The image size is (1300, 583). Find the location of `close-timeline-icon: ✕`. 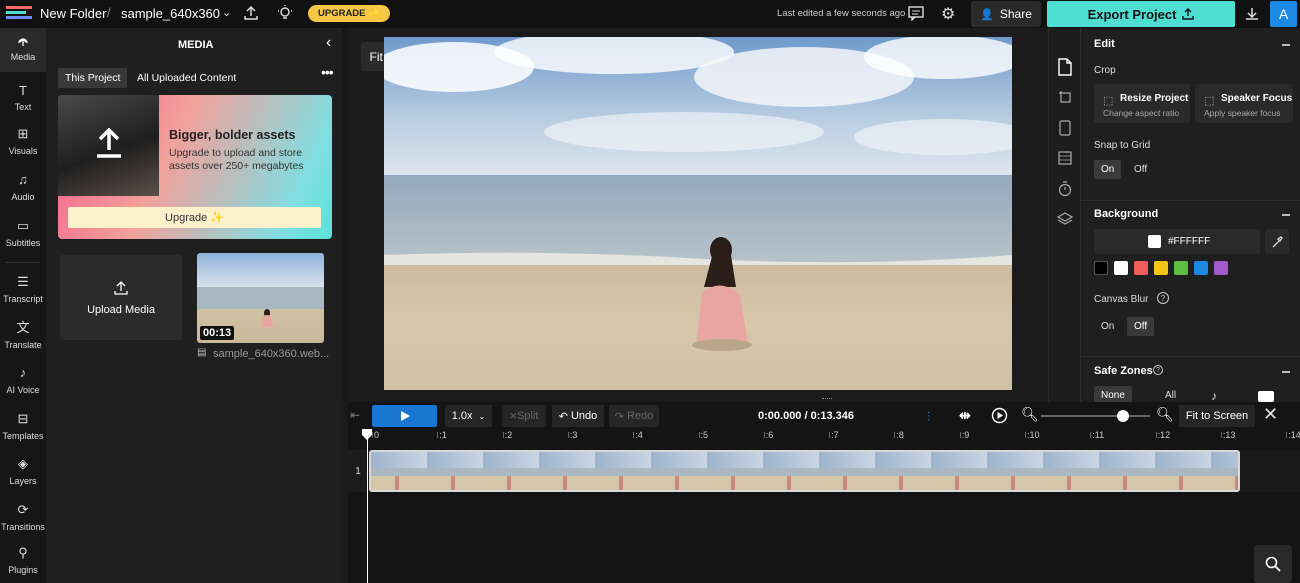

close-timeline-icon: ✕ is located at coordinates (1270, 414).